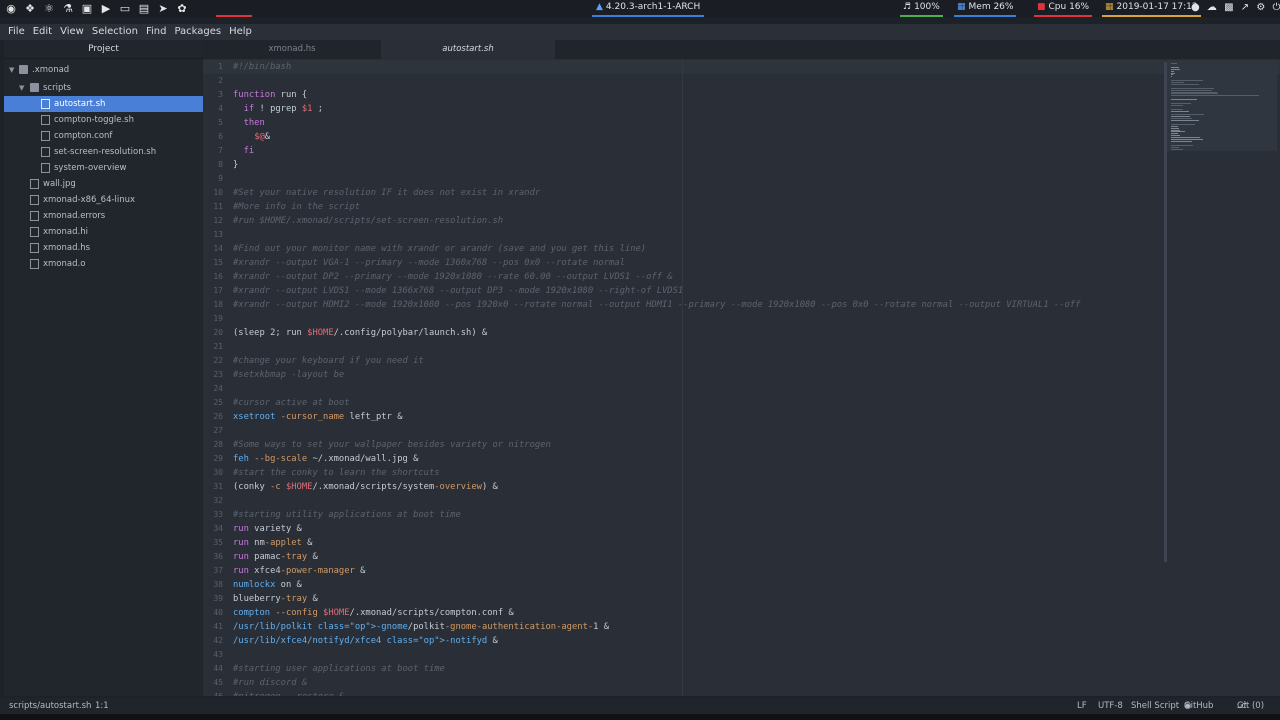 The width and height of the screenshot is (1280, 720). I want to click on code-line: run pamac-tray &, so click(275, 557).